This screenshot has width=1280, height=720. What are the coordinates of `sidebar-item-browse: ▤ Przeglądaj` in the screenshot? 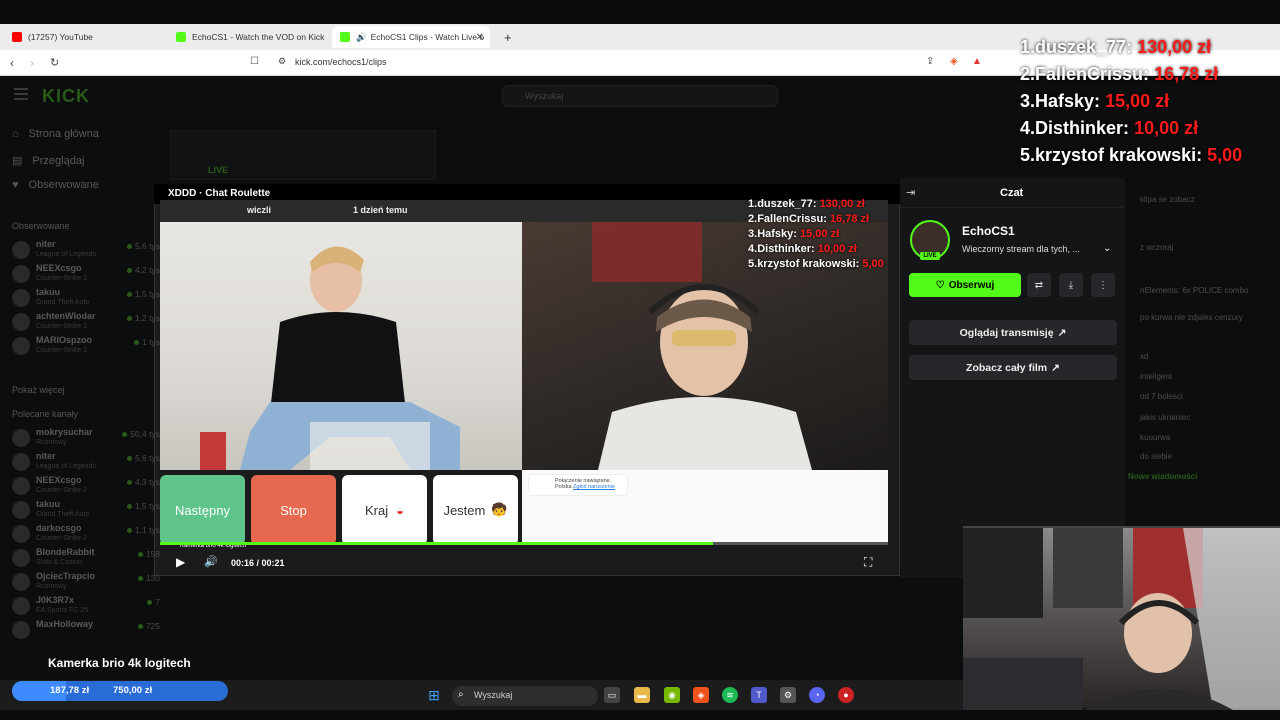 It's located at (48, 161).